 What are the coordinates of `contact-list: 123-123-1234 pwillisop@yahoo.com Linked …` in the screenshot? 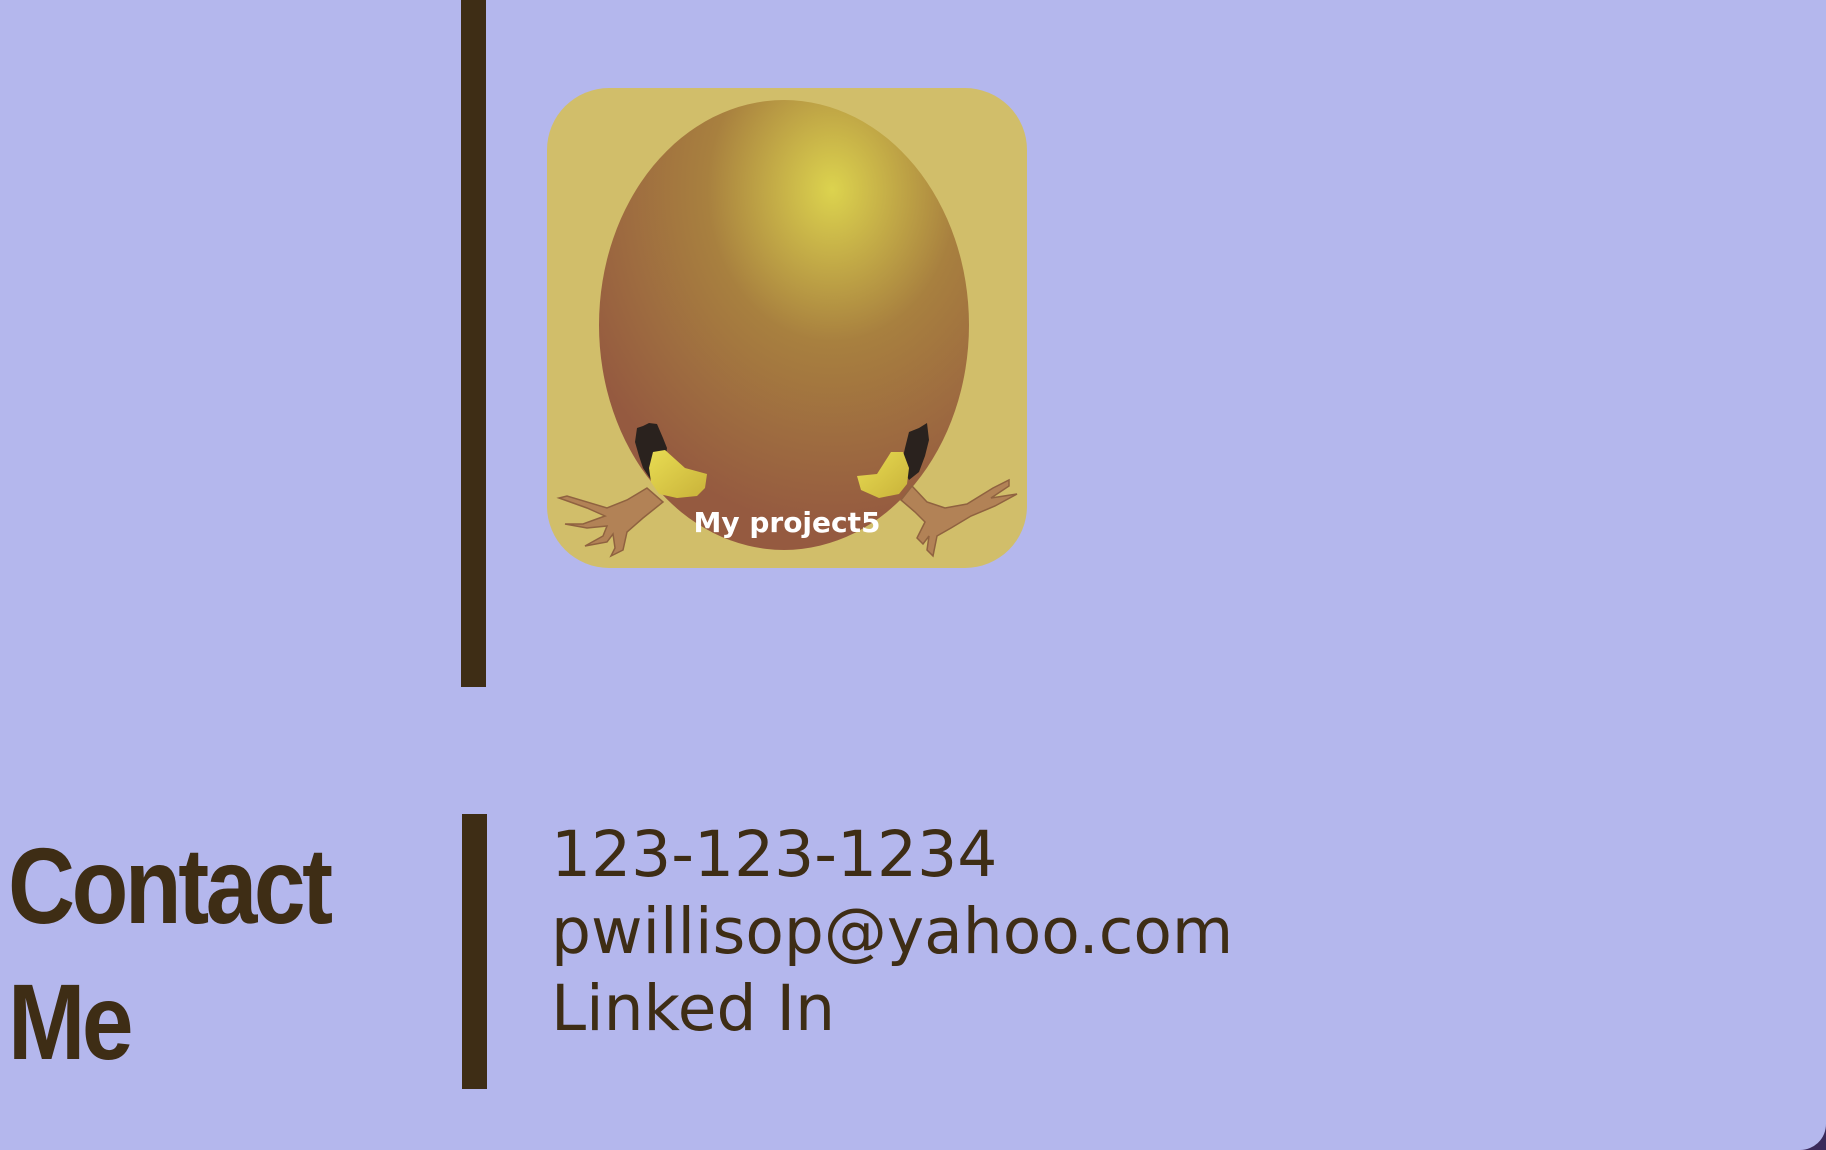 It's located at (892, 931).